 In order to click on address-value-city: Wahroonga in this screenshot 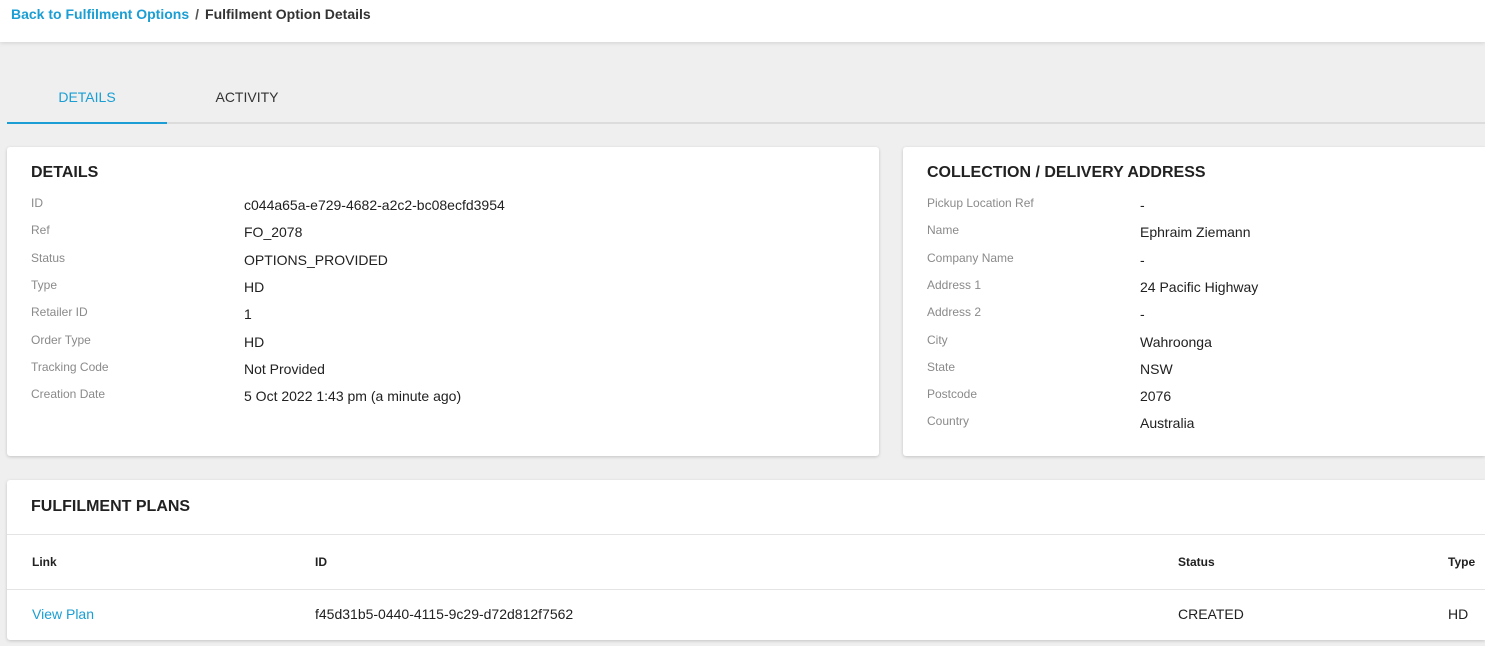, I will do `click(1176, 342)`.